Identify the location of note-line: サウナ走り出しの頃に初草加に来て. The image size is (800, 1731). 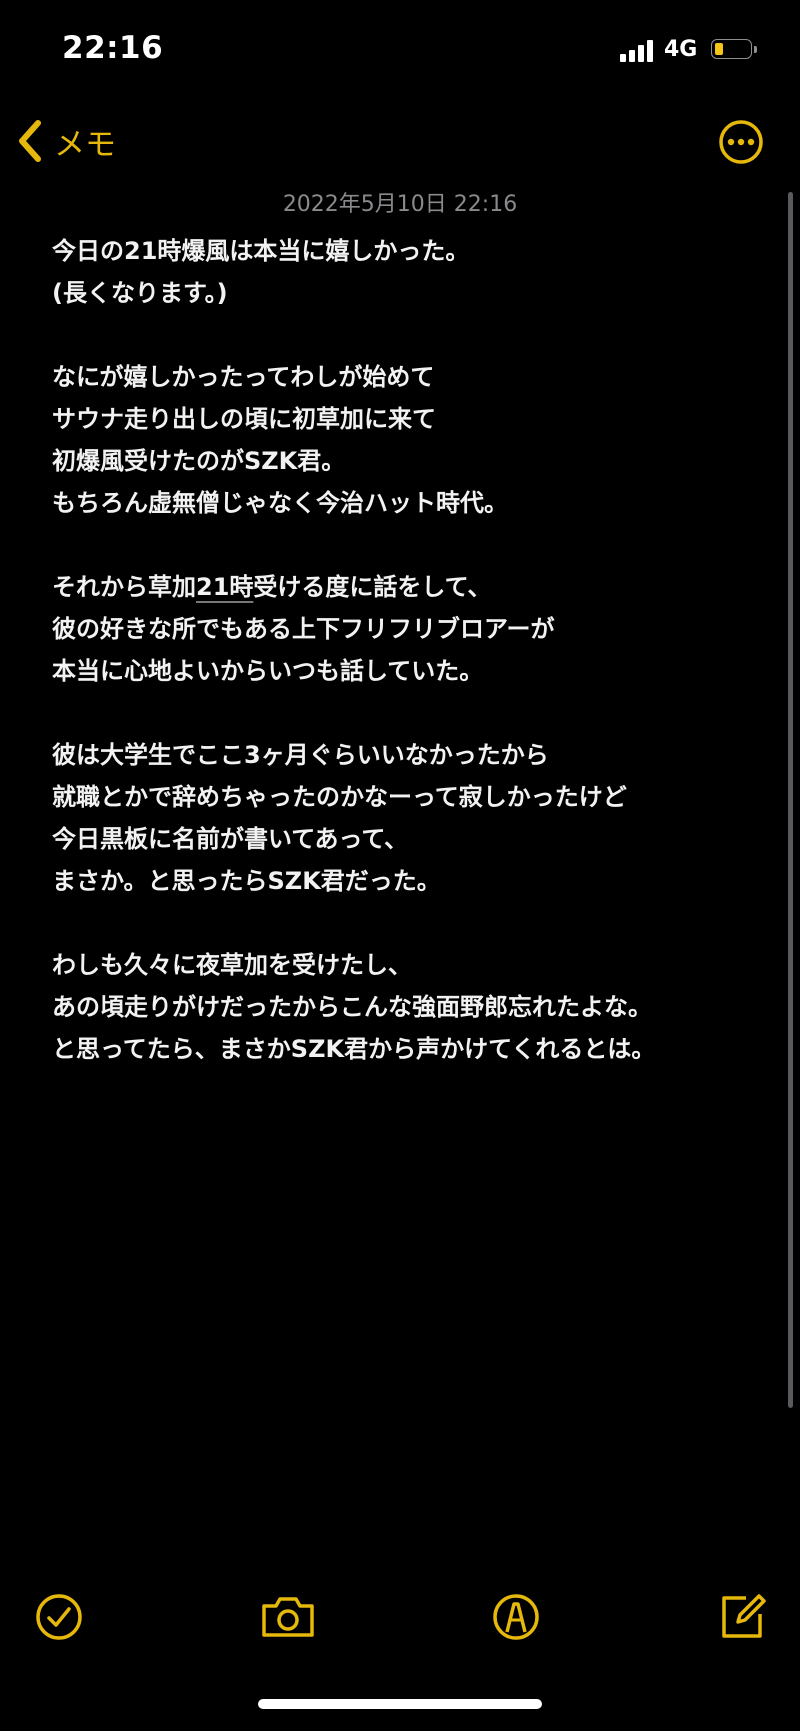
(244, 419).